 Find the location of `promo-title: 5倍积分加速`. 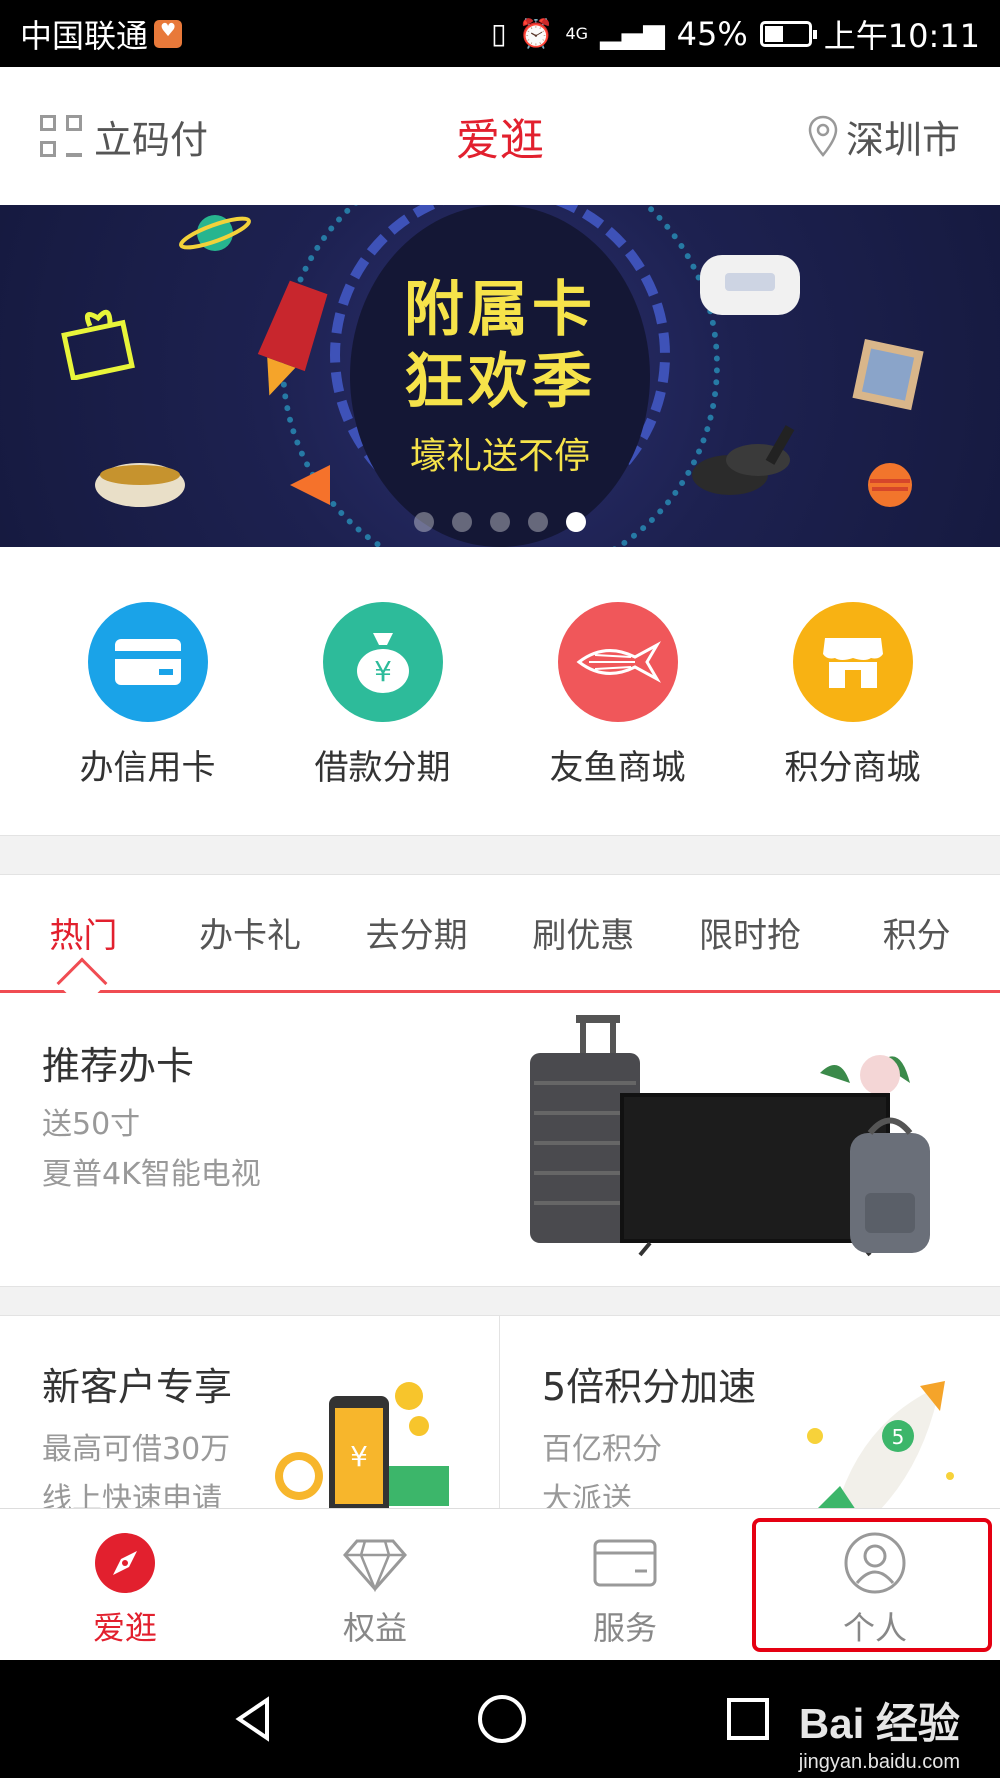

promo-title: 5倍积分加速 is located at coordinates (649, 1387).